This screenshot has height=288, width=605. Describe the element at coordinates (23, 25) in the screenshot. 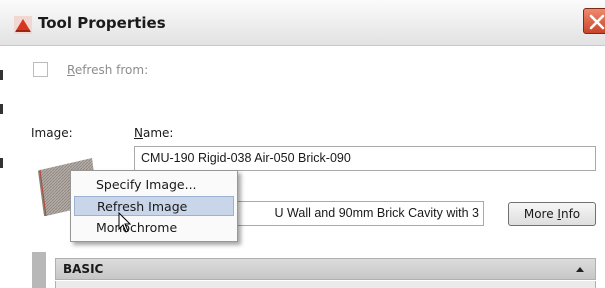

I see `tool-properties-icon` at that location.